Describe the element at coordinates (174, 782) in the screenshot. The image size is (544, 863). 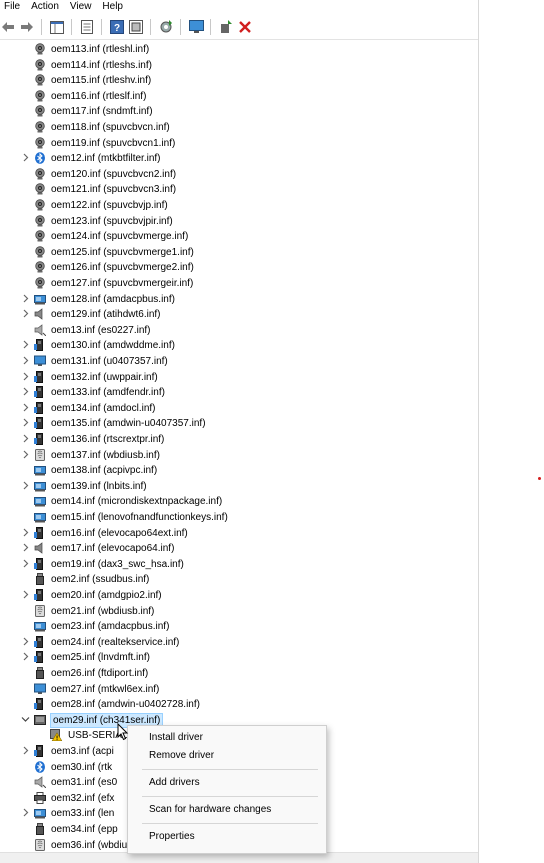
I see `add-drivers-menu-item: Add drivers` at that location.